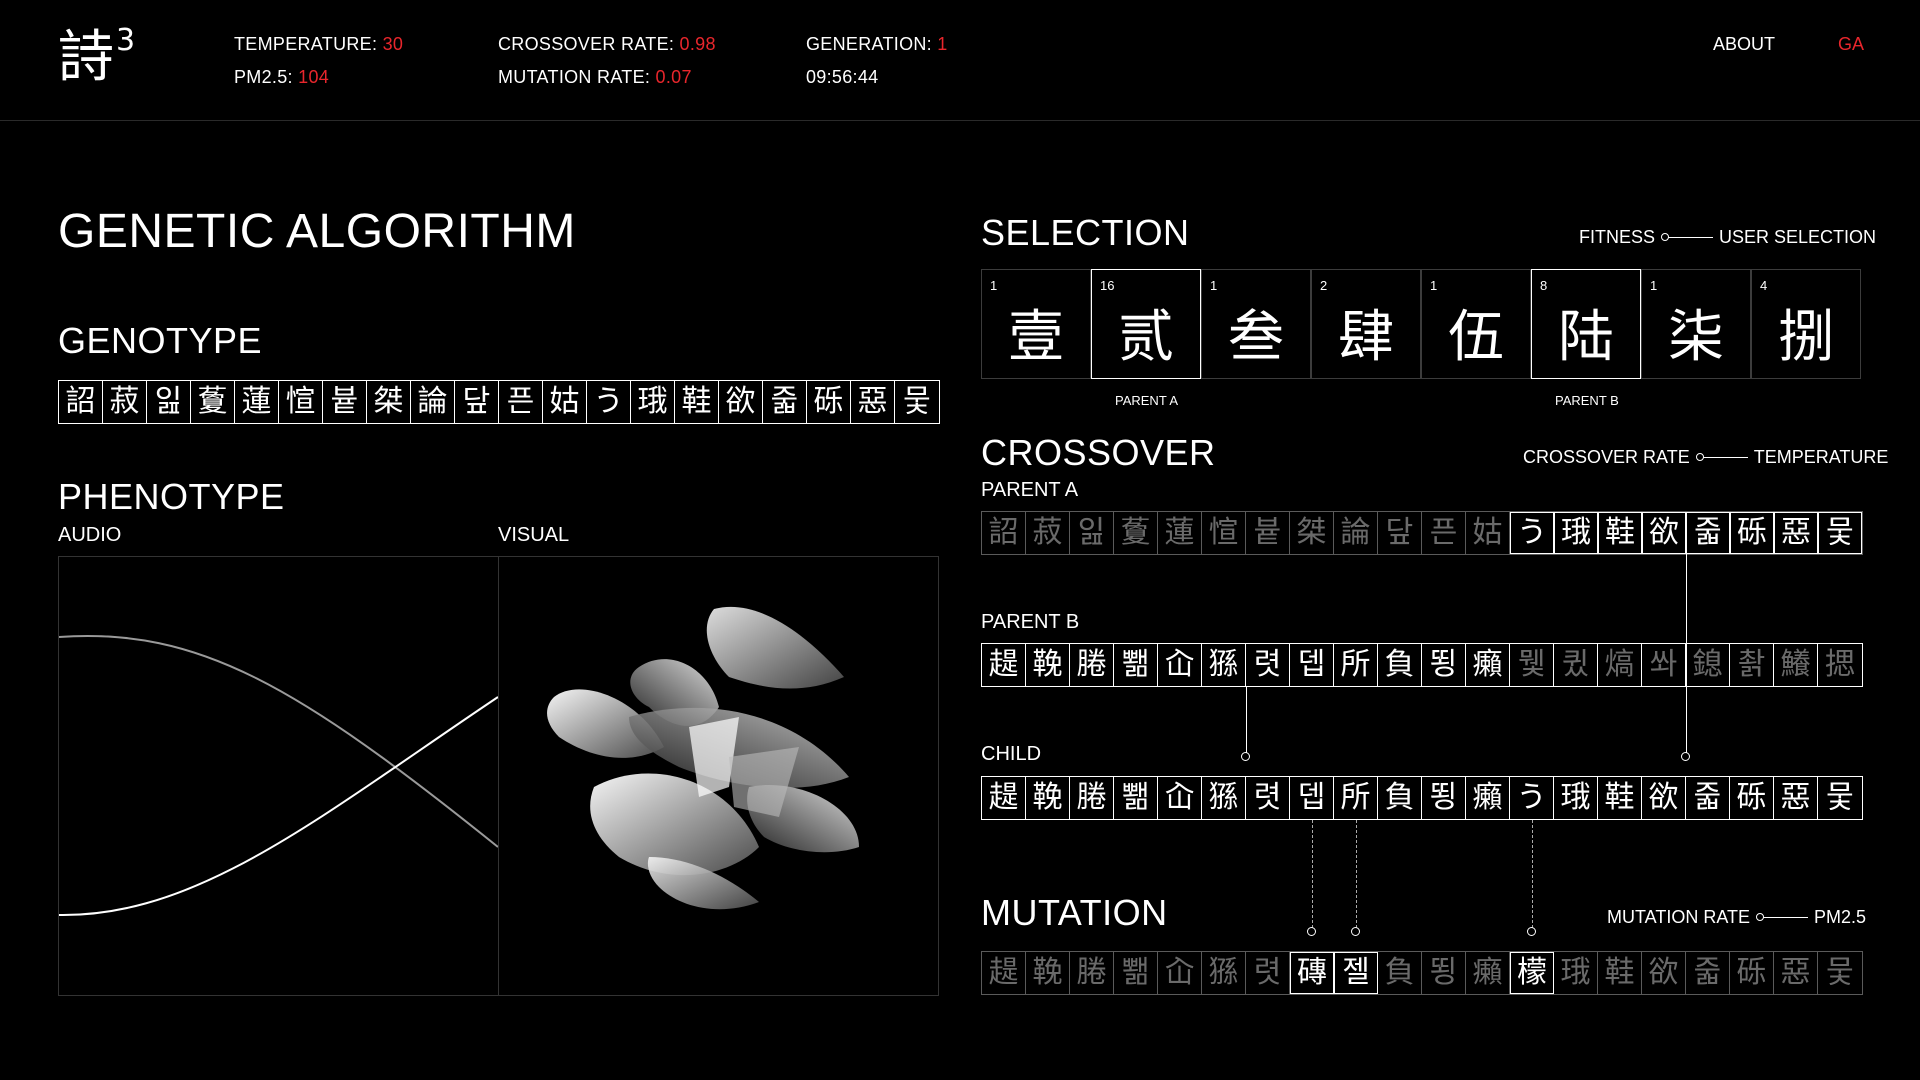 This screenshot has width=1920, height=1080. I want to click on parent-a-gene-9: 닾, so click(1400, 533).